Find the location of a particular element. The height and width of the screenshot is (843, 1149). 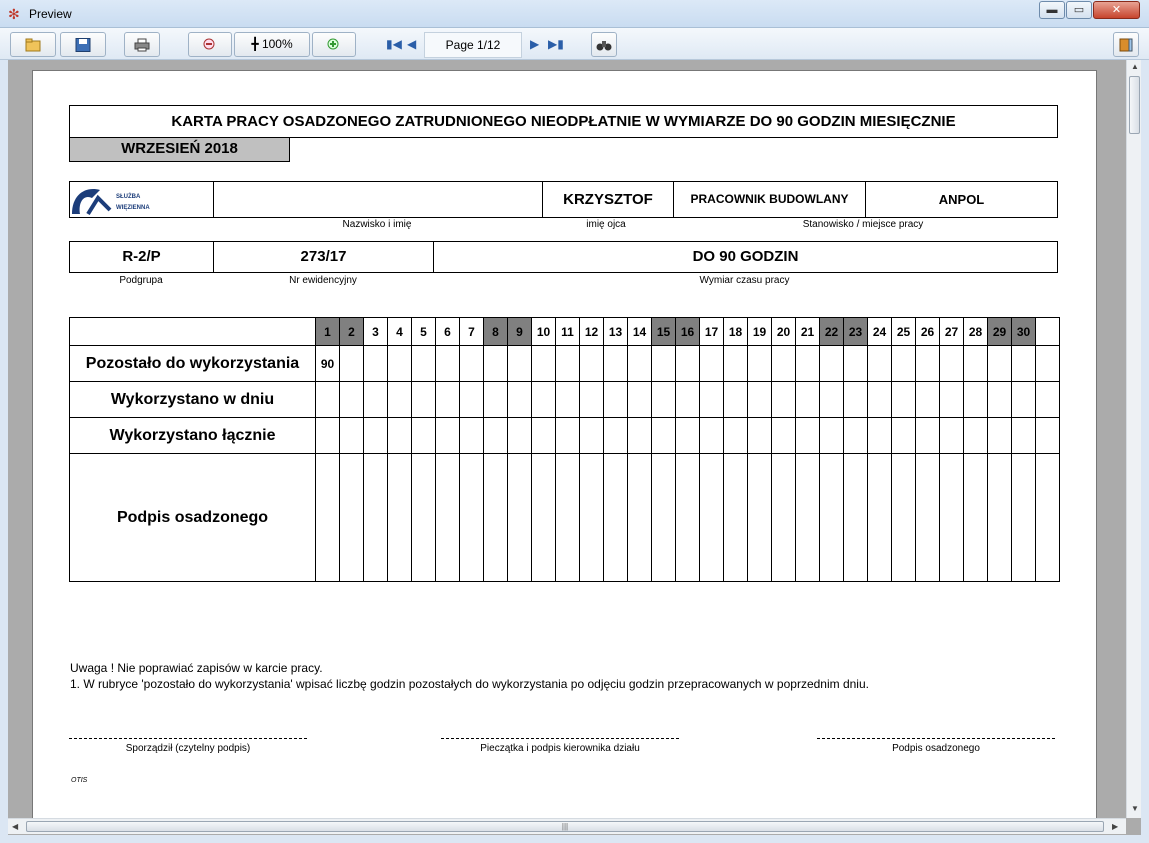

find-button is located at coordinates (604, 44).